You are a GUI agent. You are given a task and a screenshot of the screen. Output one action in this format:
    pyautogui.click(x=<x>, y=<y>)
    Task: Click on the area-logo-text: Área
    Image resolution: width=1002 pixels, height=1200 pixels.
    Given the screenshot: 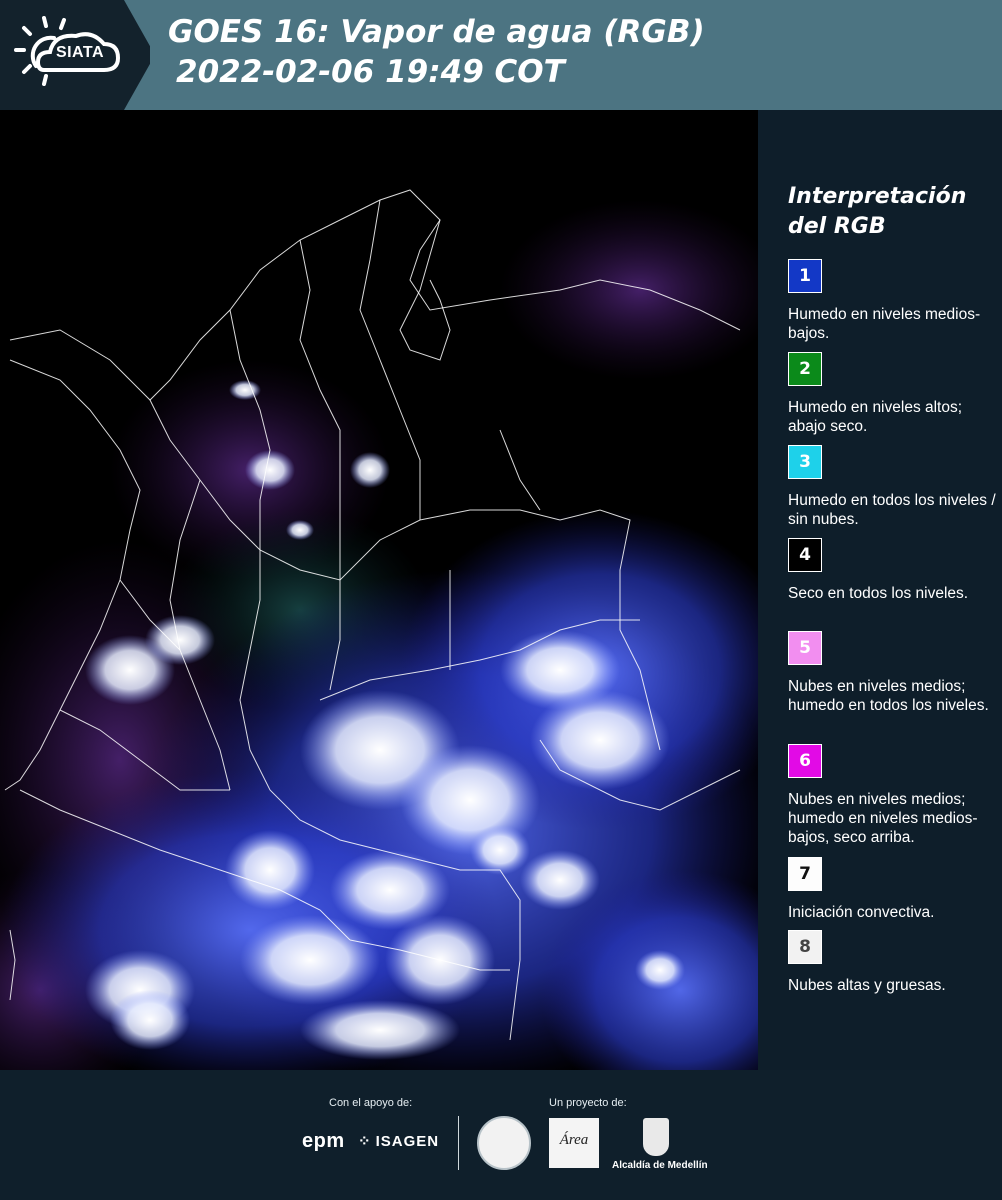 What is the action you would take?
    pyautogui.click(x=574, y=1140)
    